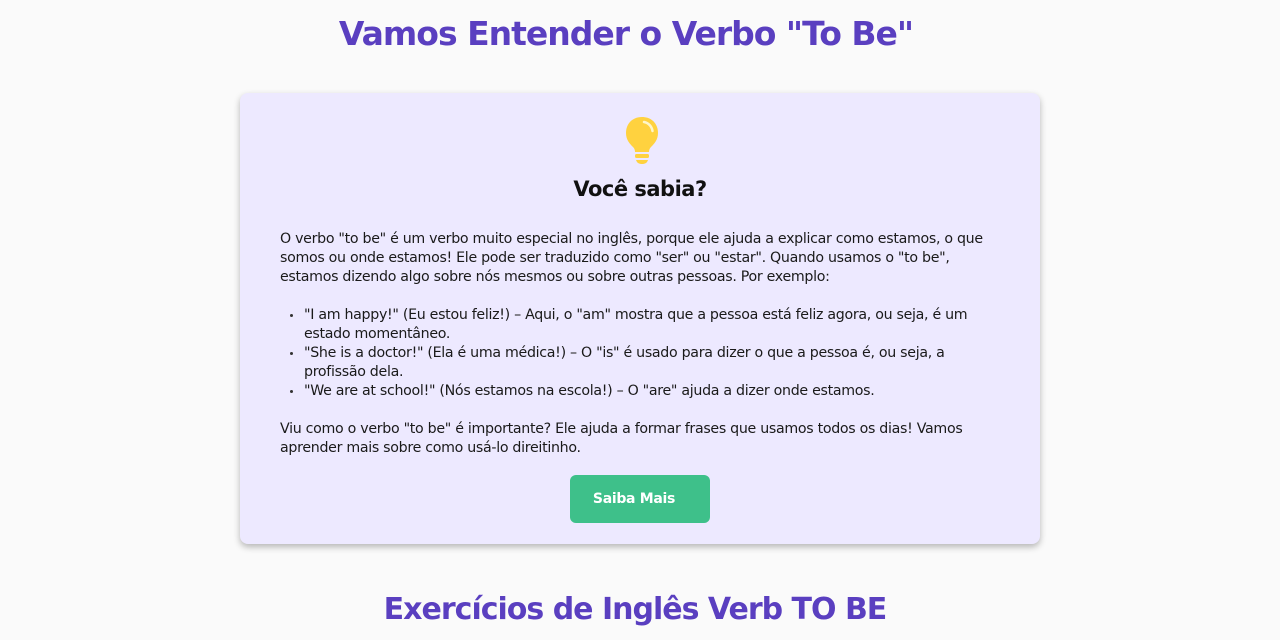 The height and width of the screenshot is (640, 1280). Describe the element at coordinates (642, 140) in the screenshot. I see `lightbulb-icon` at that location.